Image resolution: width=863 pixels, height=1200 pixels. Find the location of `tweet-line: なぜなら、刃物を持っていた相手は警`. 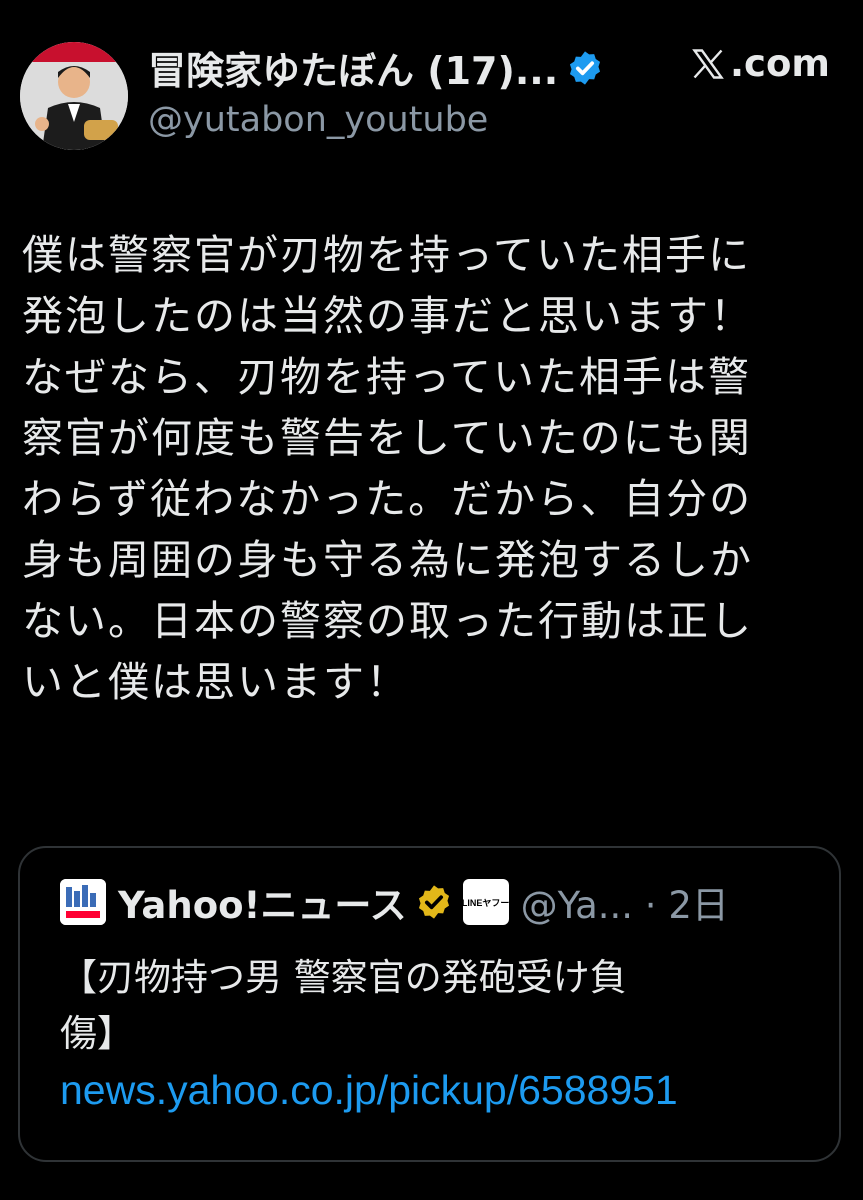

tweet-line: なぜなら、刃物を持っていた相手は警 is located at coordinates (386, 377).